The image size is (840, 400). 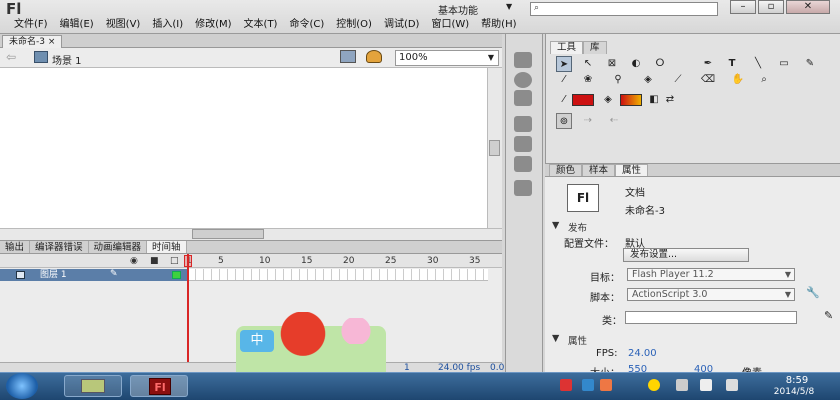 What do you see at coordinates (708, 64) in the screenshot?
I see `pen-tool-icon: ✒` at bounding box center [708, 64].